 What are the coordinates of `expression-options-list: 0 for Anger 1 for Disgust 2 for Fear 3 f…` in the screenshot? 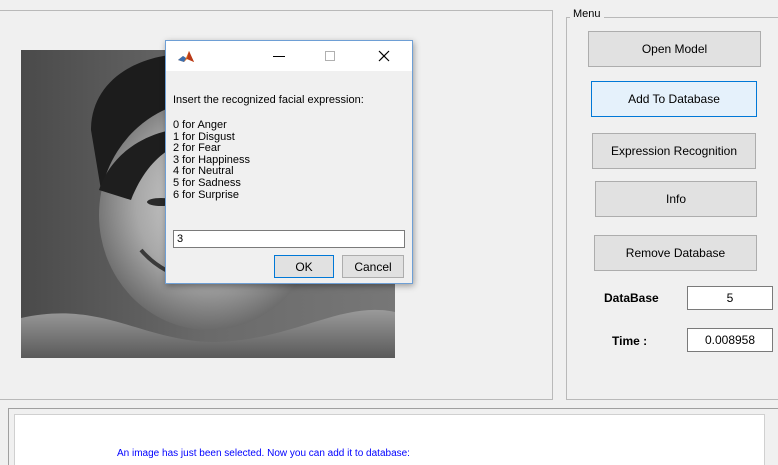 It's located at (211, 160).